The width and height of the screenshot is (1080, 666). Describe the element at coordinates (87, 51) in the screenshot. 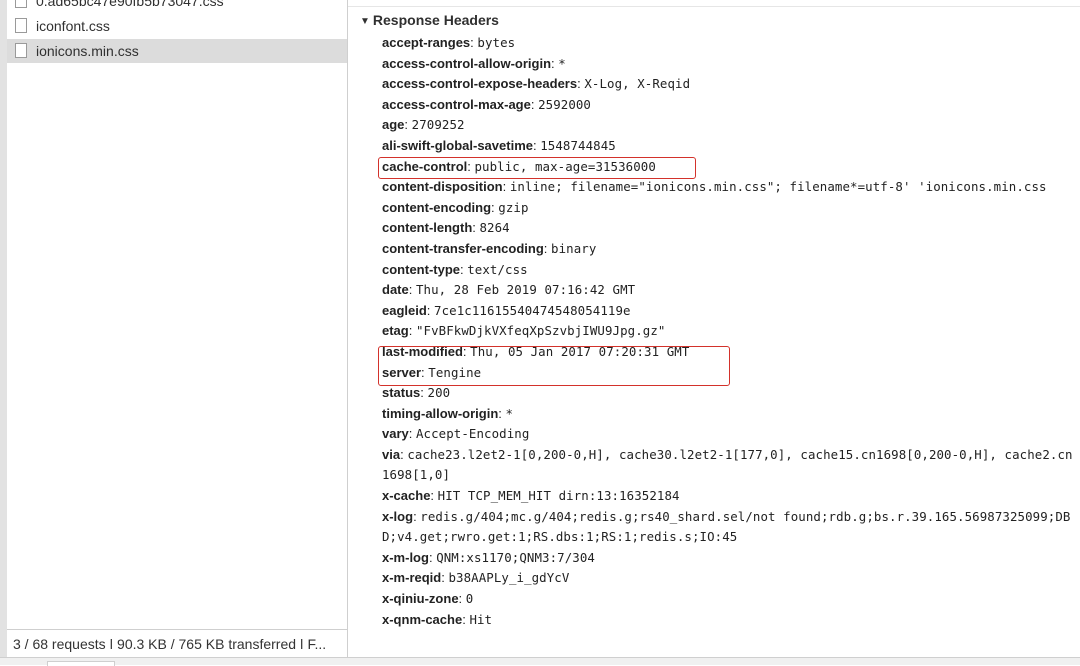

I see `request-name: ionicons.min.css` at that location.